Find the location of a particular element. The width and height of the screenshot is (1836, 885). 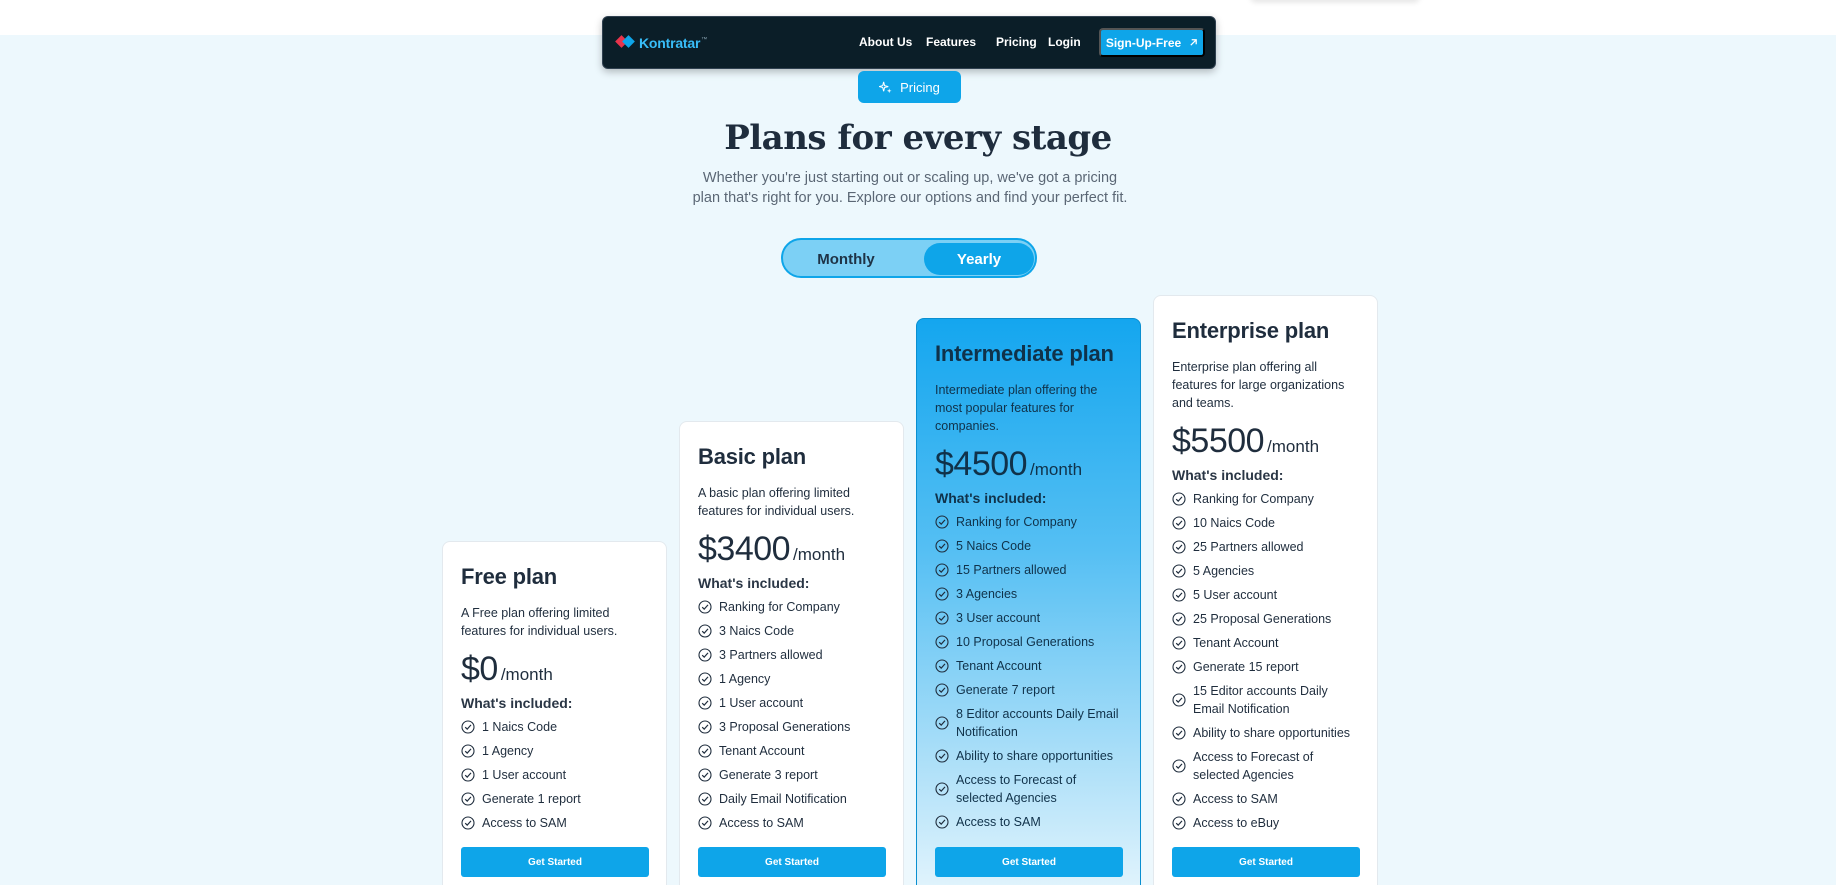

sign-up-free-button: Sign-Up-Free is located at coordinates (1152, 42).